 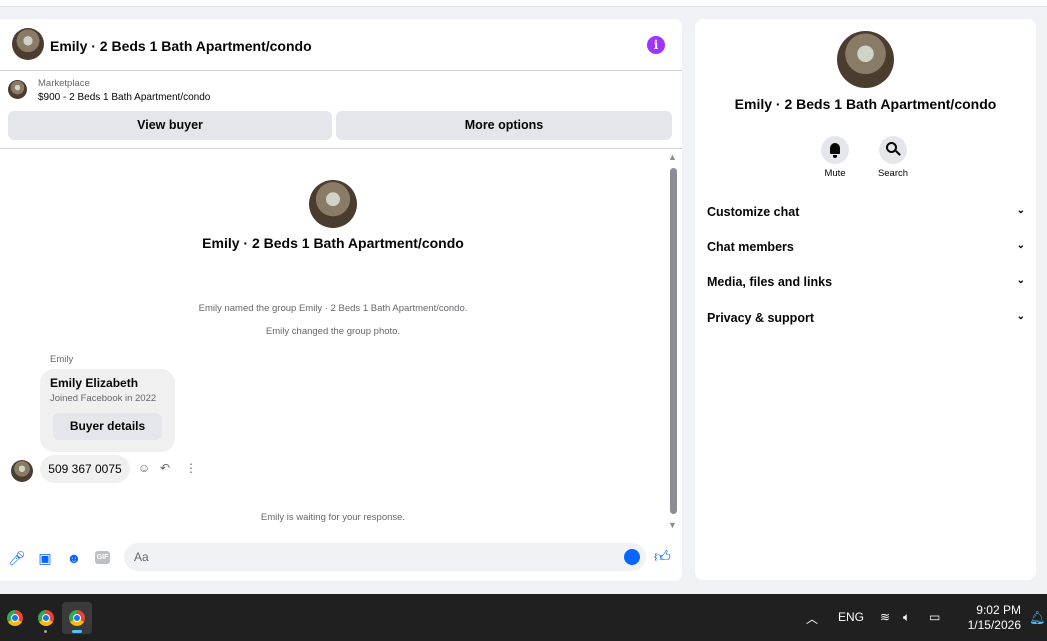 I want to click on sender-name: Emily, so click(x=62, y=359).